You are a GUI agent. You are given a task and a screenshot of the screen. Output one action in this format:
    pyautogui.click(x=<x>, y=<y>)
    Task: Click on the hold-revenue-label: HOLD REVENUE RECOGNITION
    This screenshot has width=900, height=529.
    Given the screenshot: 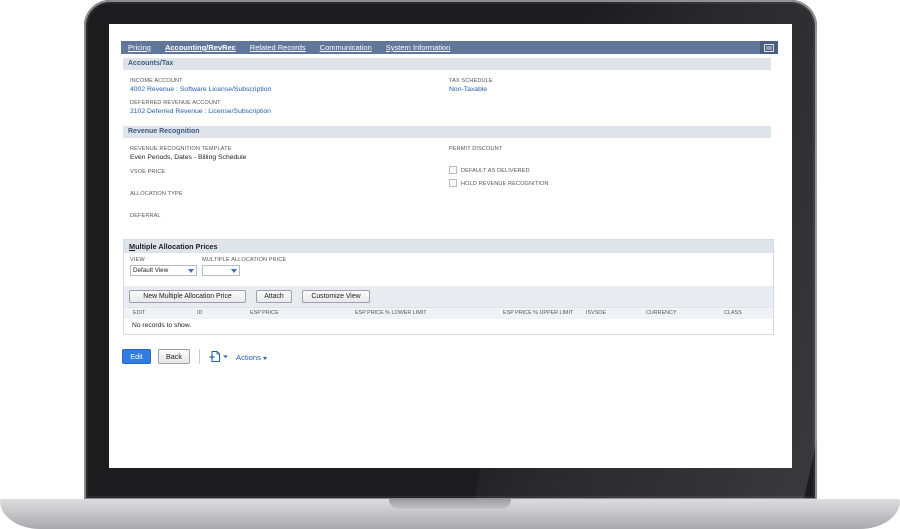 What is the action you would take?
    pyautogui.click(x=505, y=184)
    